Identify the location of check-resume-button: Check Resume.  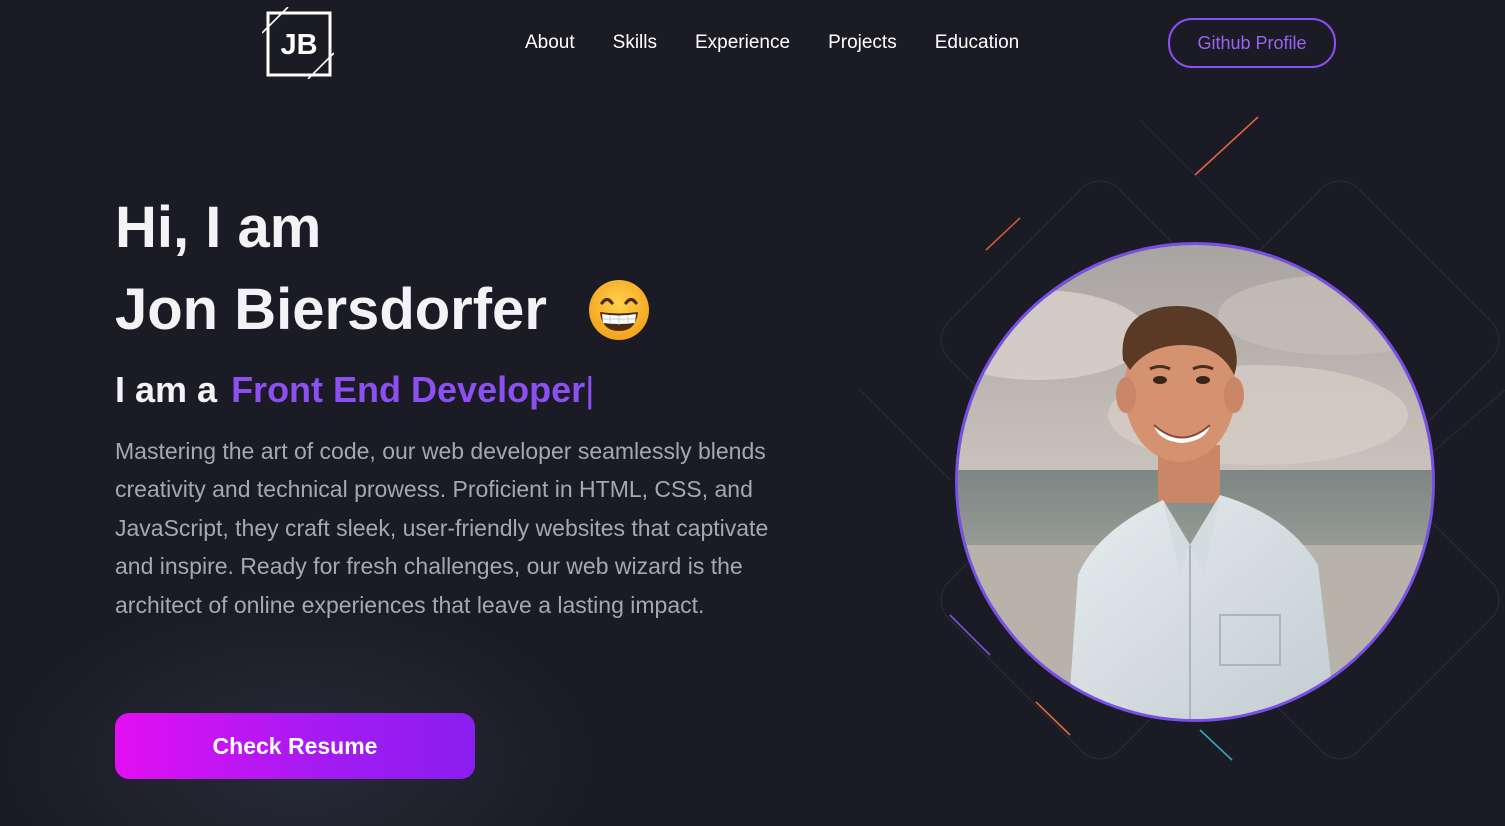
(295, 746).